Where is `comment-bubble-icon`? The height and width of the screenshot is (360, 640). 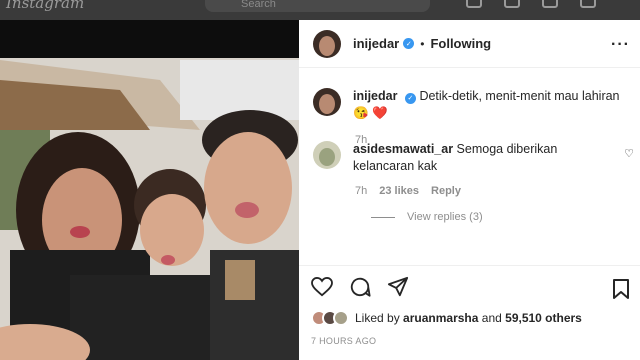 comment-bubble-icon is located at coordinates (360, 287).